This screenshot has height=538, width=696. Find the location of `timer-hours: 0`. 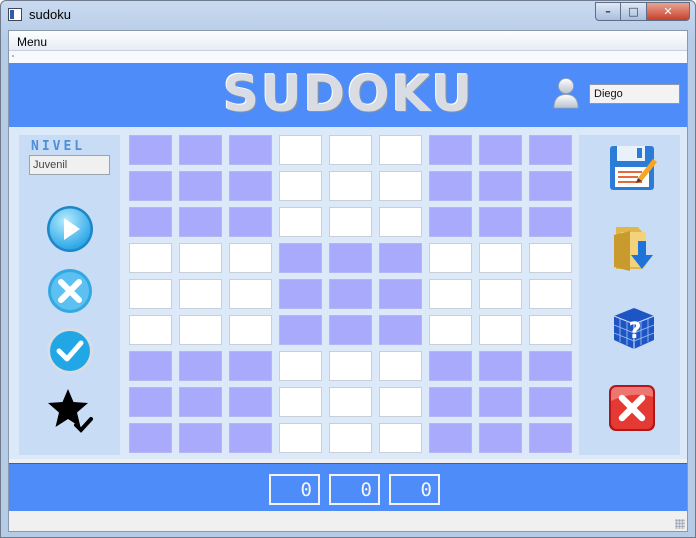

timer-hours: 0 is located at coordinates (294, 489).